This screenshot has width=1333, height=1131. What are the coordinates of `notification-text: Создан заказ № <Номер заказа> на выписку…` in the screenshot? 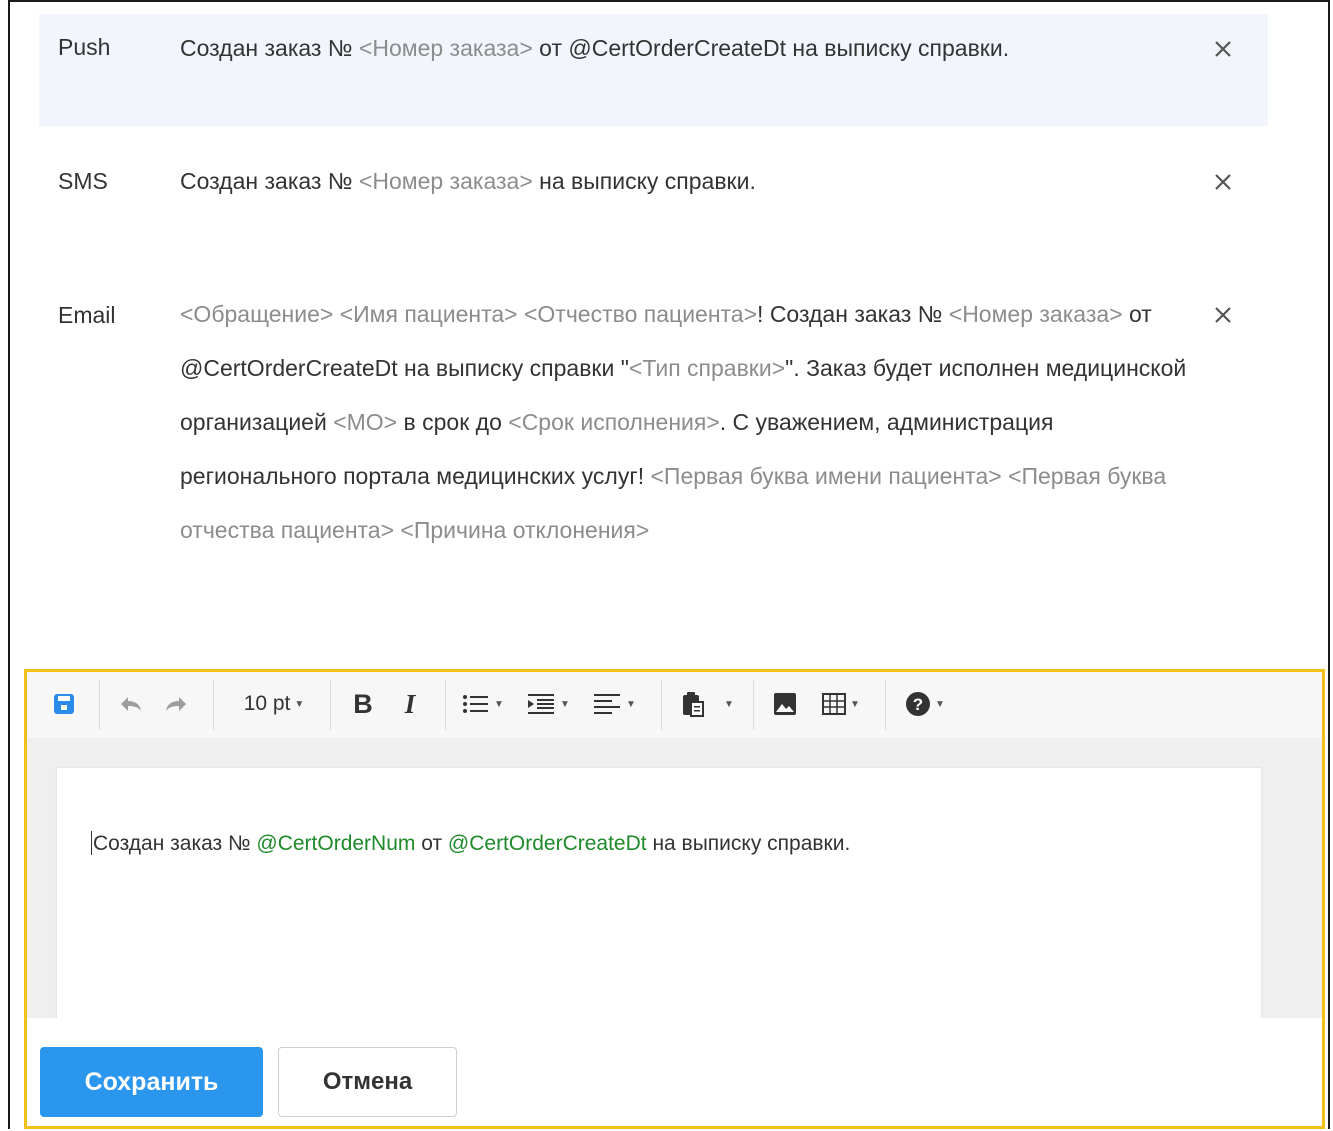 It's located at (690, 181).